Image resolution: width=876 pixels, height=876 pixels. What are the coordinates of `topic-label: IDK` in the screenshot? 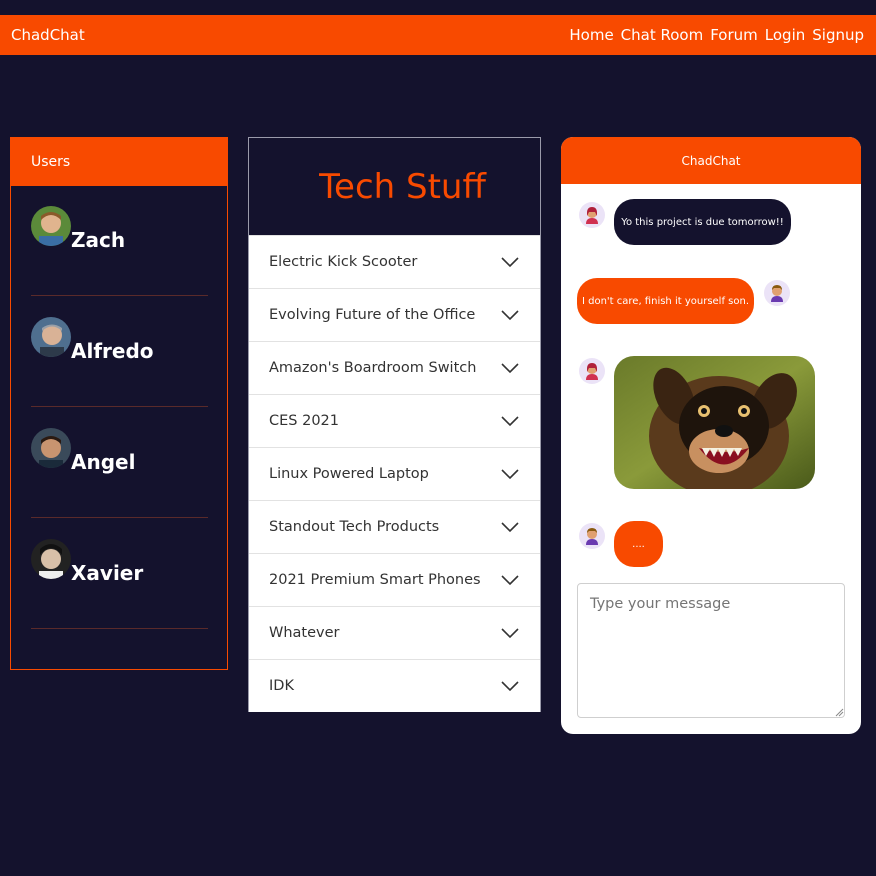 It's located at (281, 686).